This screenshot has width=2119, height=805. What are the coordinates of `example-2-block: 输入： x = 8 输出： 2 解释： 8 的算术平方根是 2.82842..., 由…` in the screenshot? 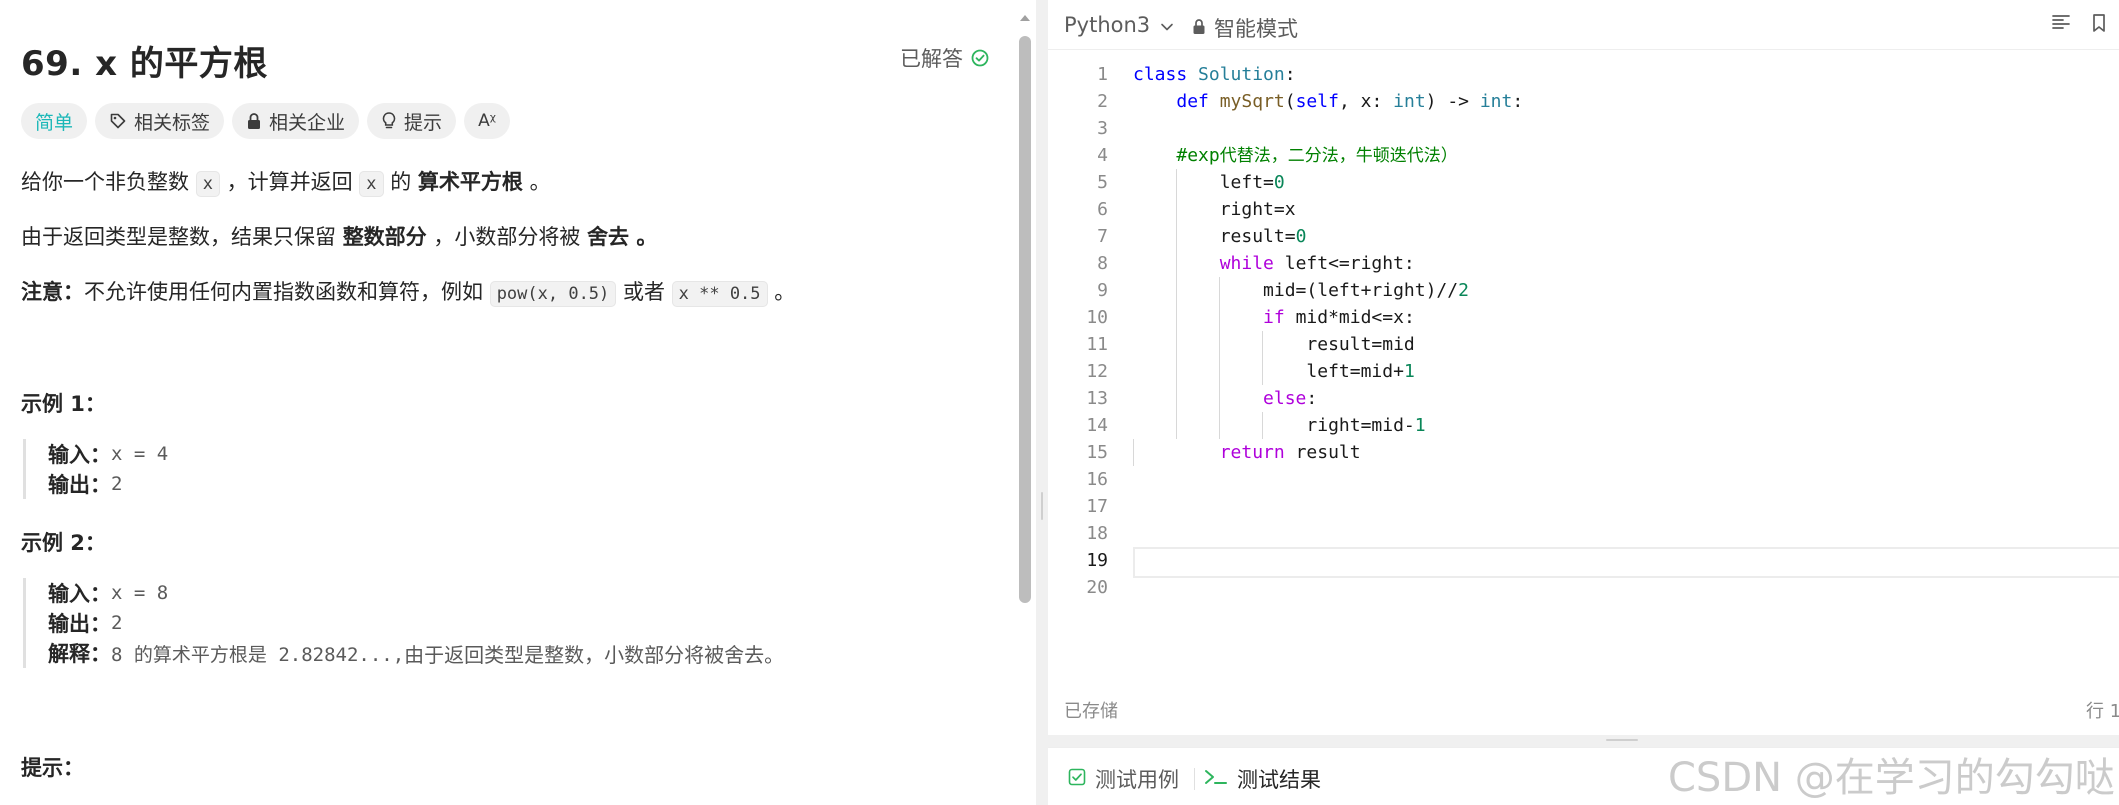 It's located at (403, 623).